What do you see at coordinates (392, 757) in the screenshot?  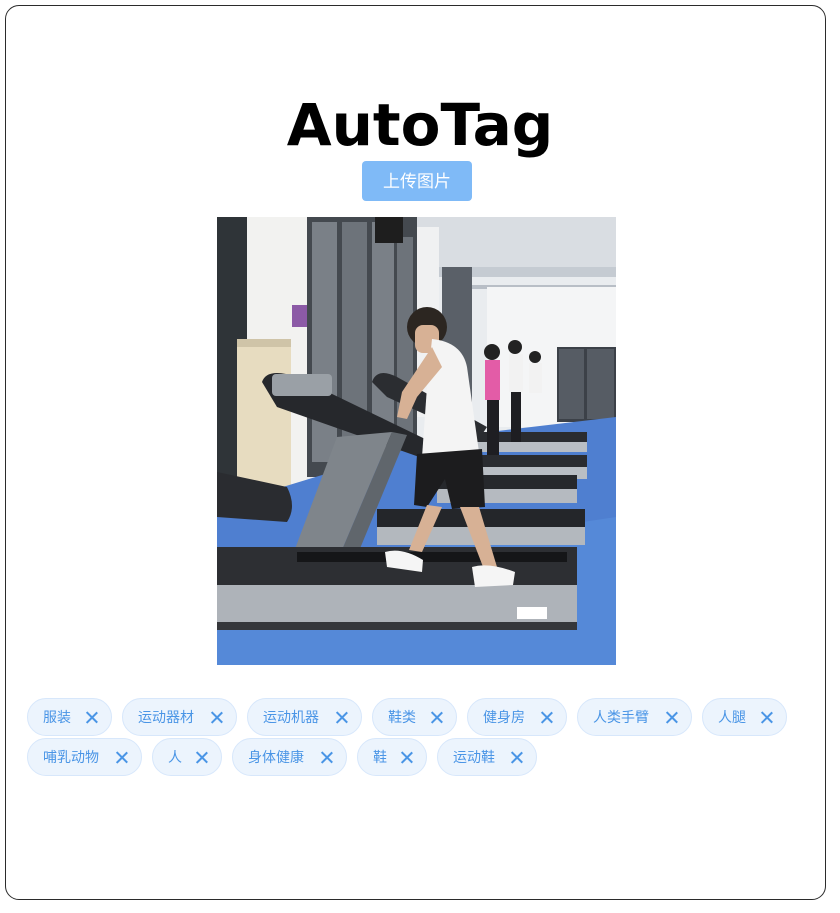 I see `tag-chip: 鞋` at bounding box center [392, 757].